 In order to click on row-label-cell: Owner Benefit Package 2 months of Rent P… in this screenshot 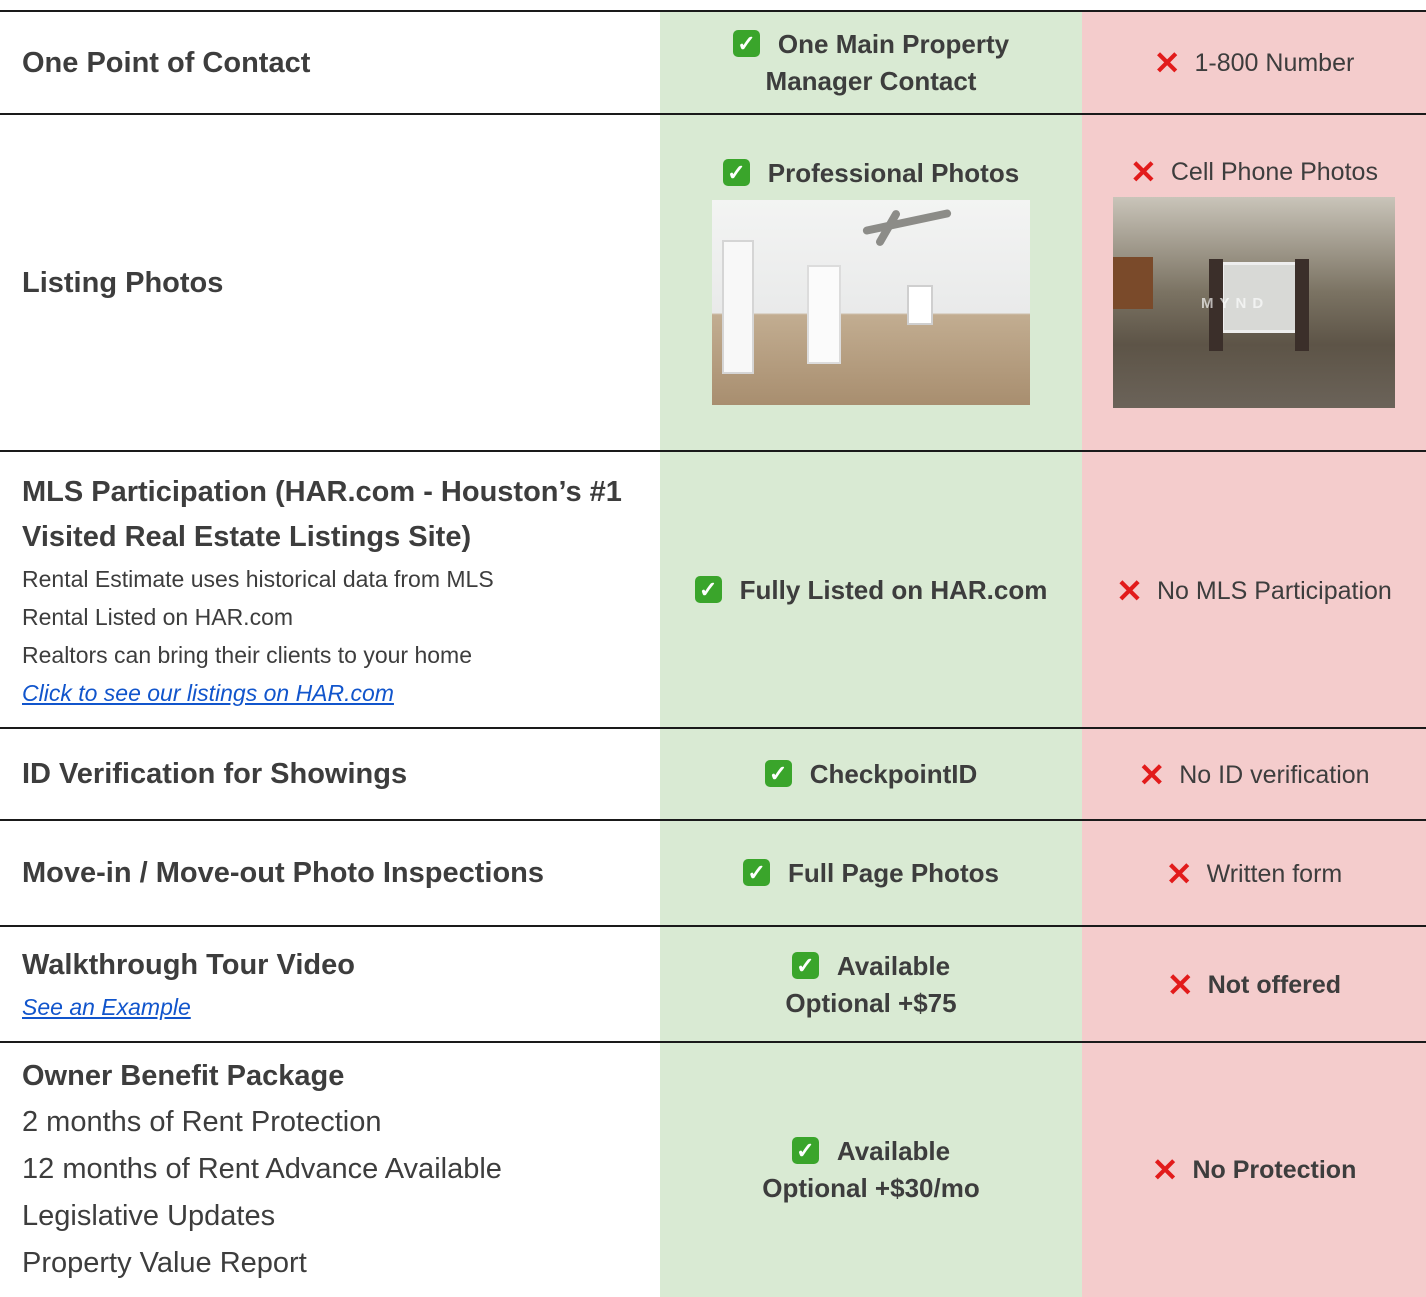, I will do `click(330, 1170)`.